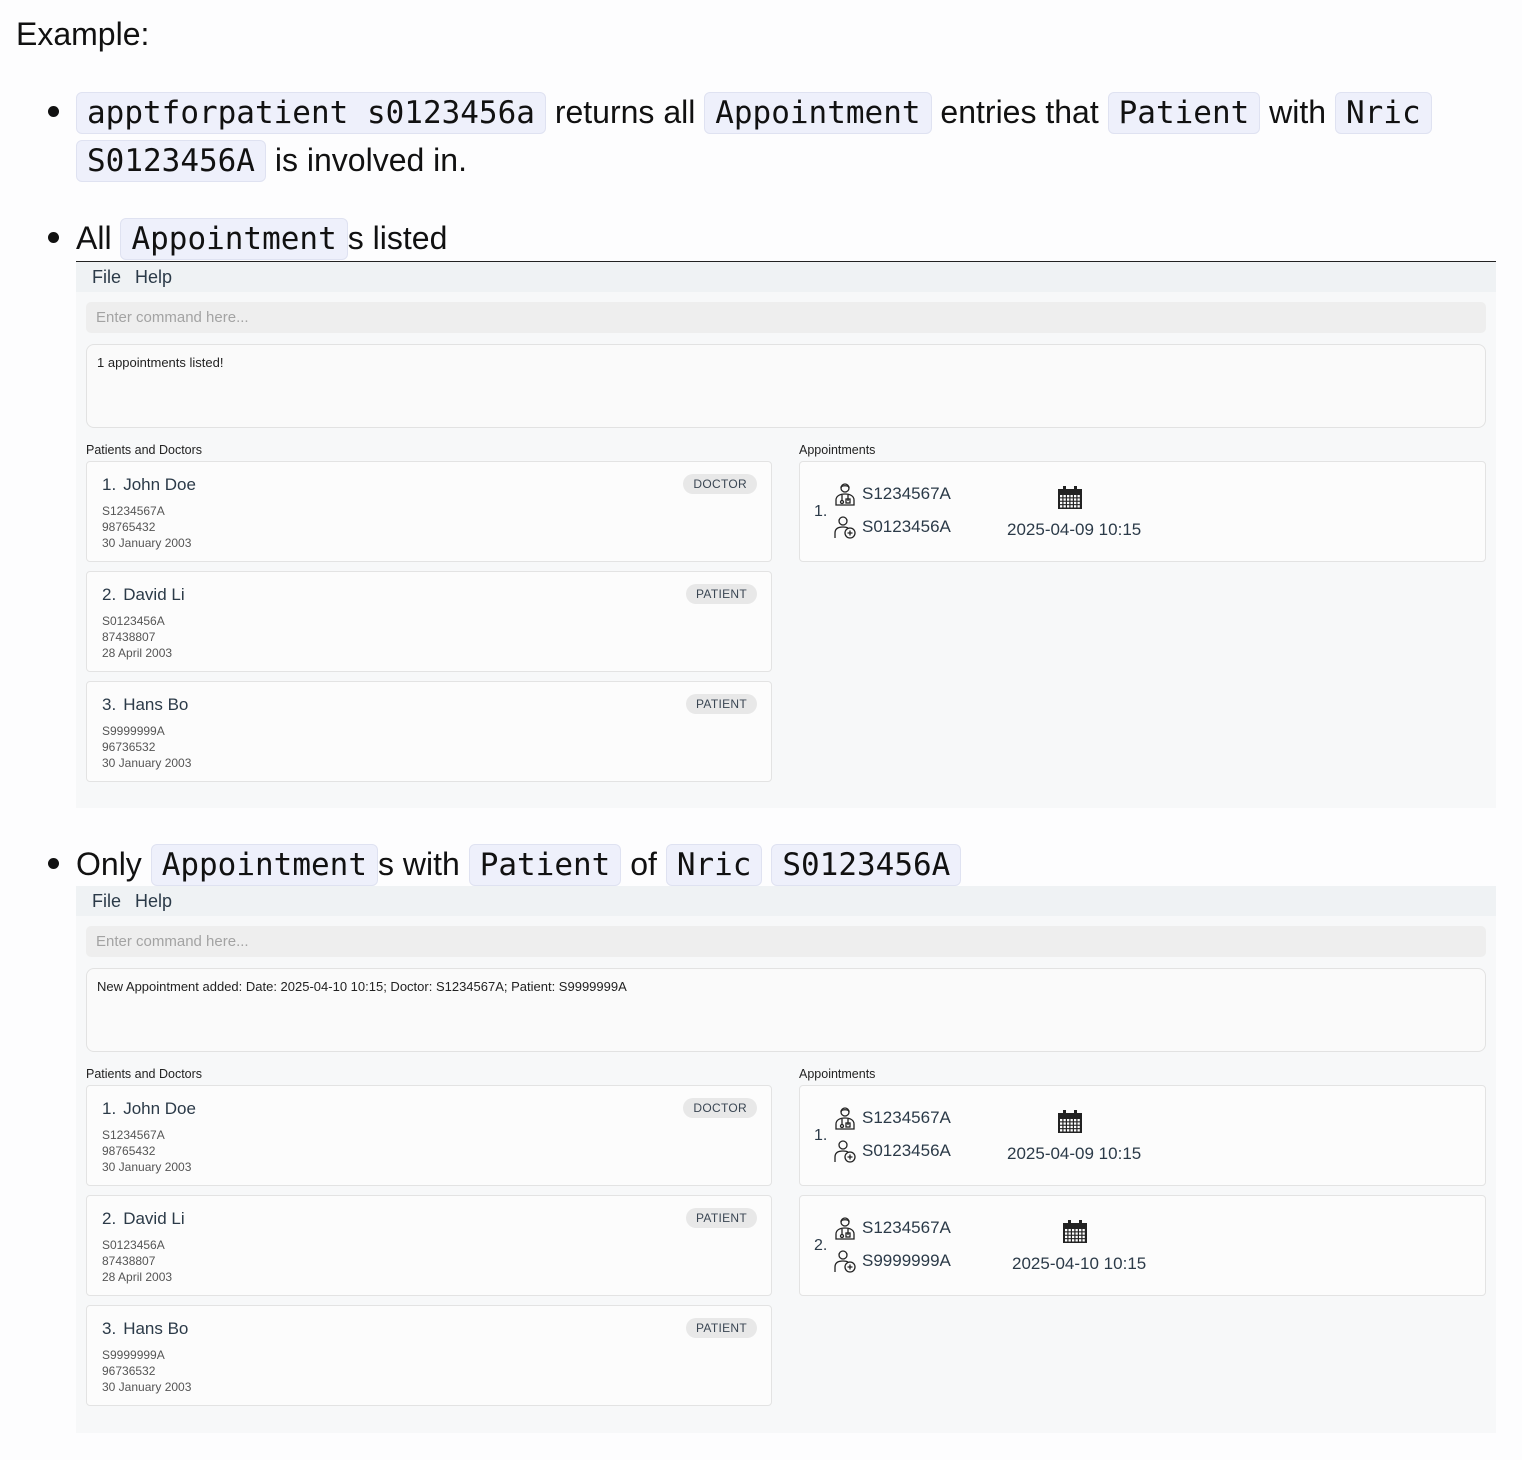 The width and height of the screenshot is (1522, 1460). I want to click on person-details: S0123456A 87438807 28 April 2003, so click(137, 1261).